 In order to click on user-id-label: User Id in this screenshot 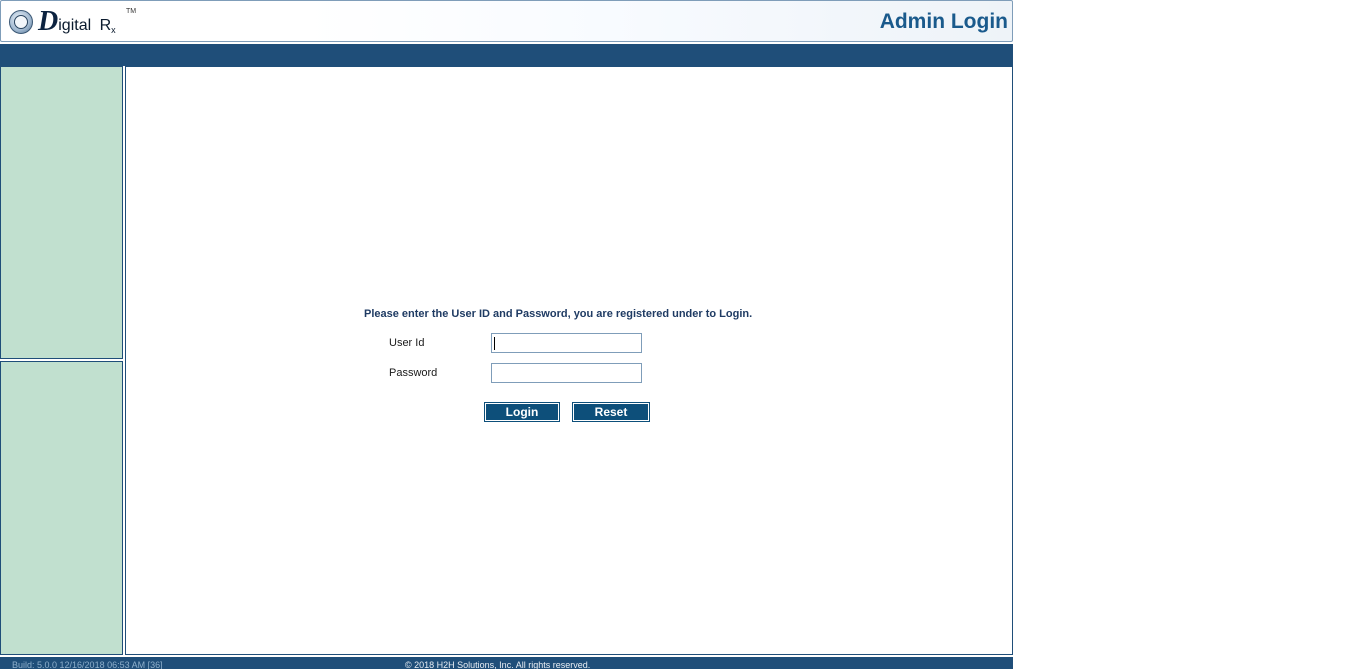, I will do `click(407, 343)`.